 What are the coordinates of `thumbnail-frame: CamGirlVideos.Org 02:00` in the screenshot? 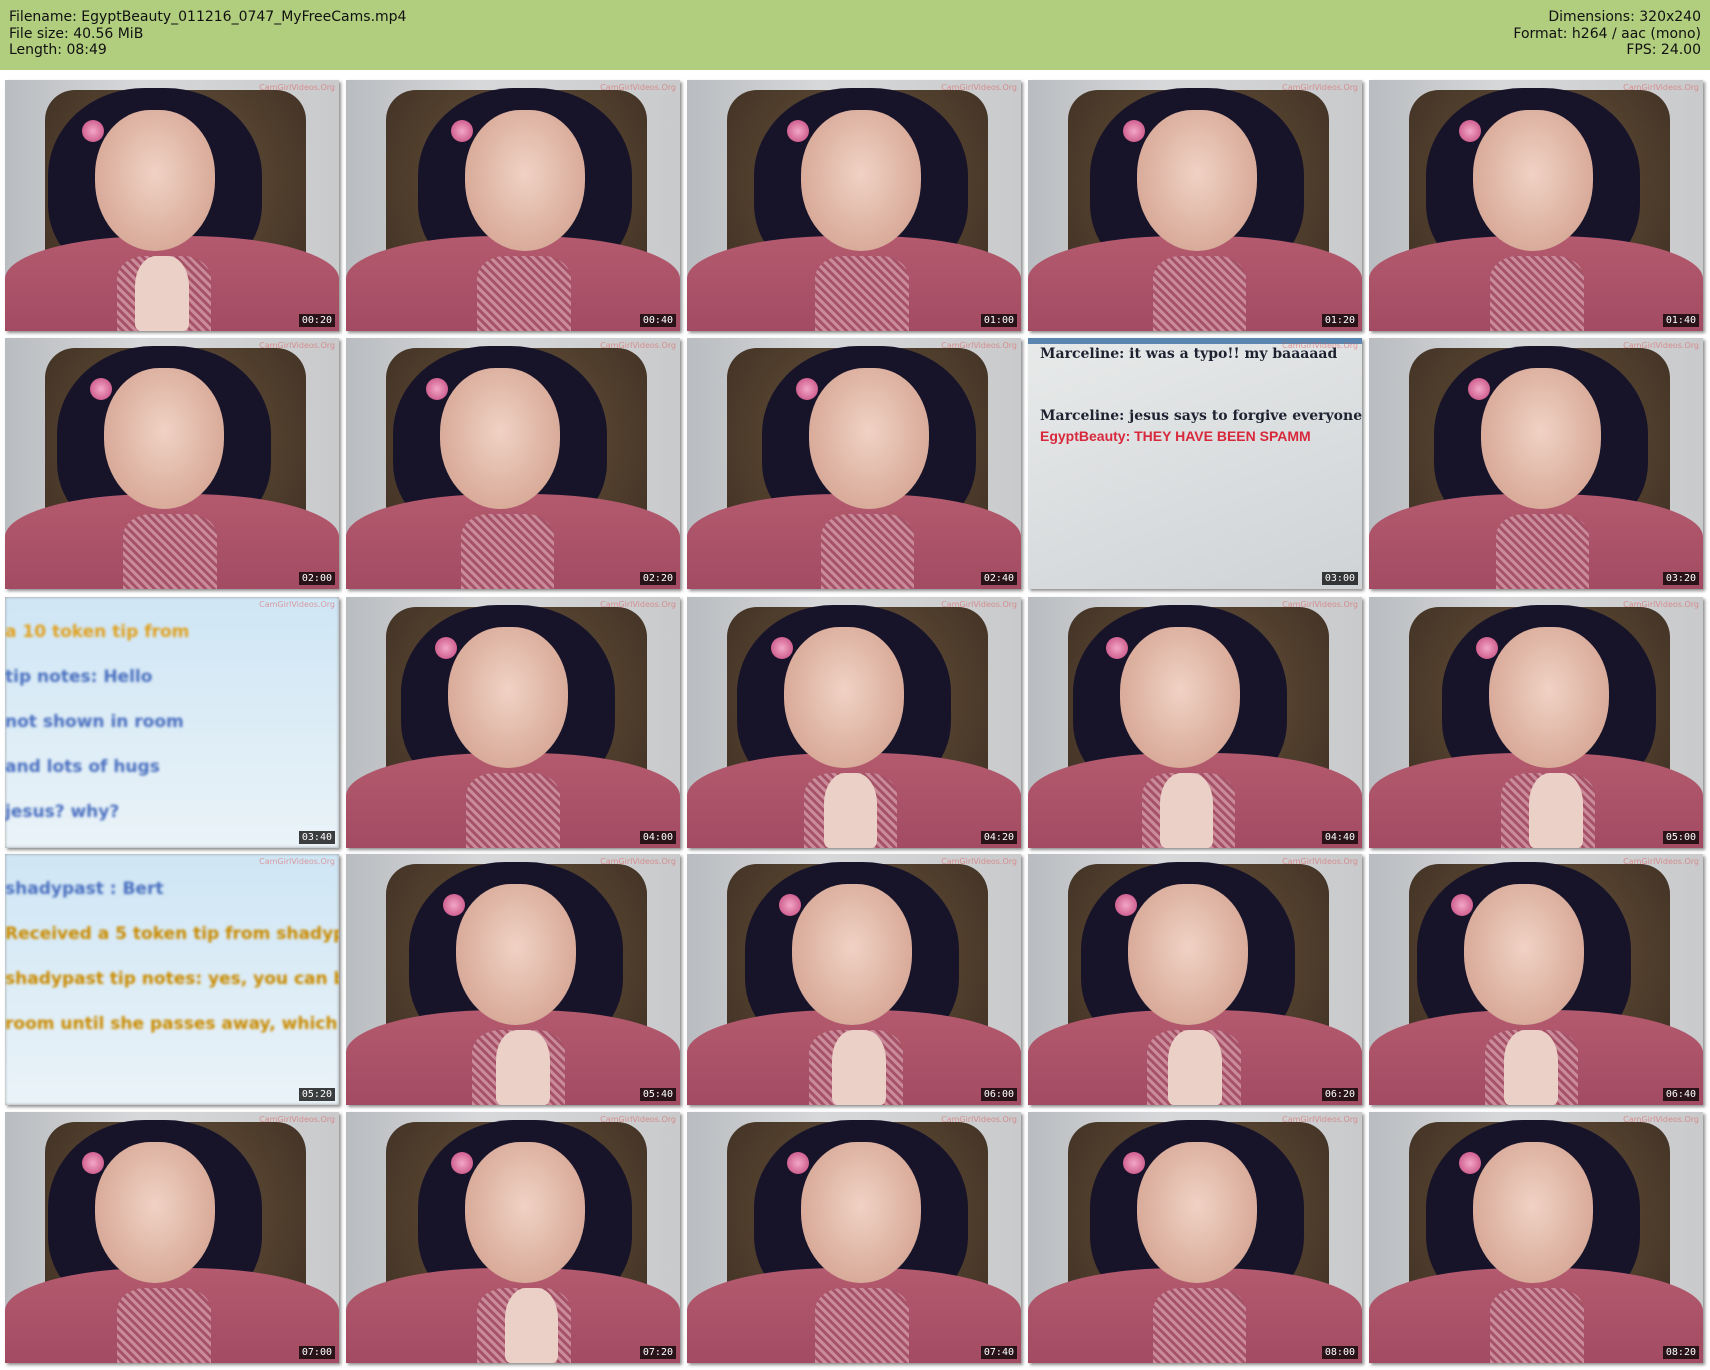 It's located at (172, 463).